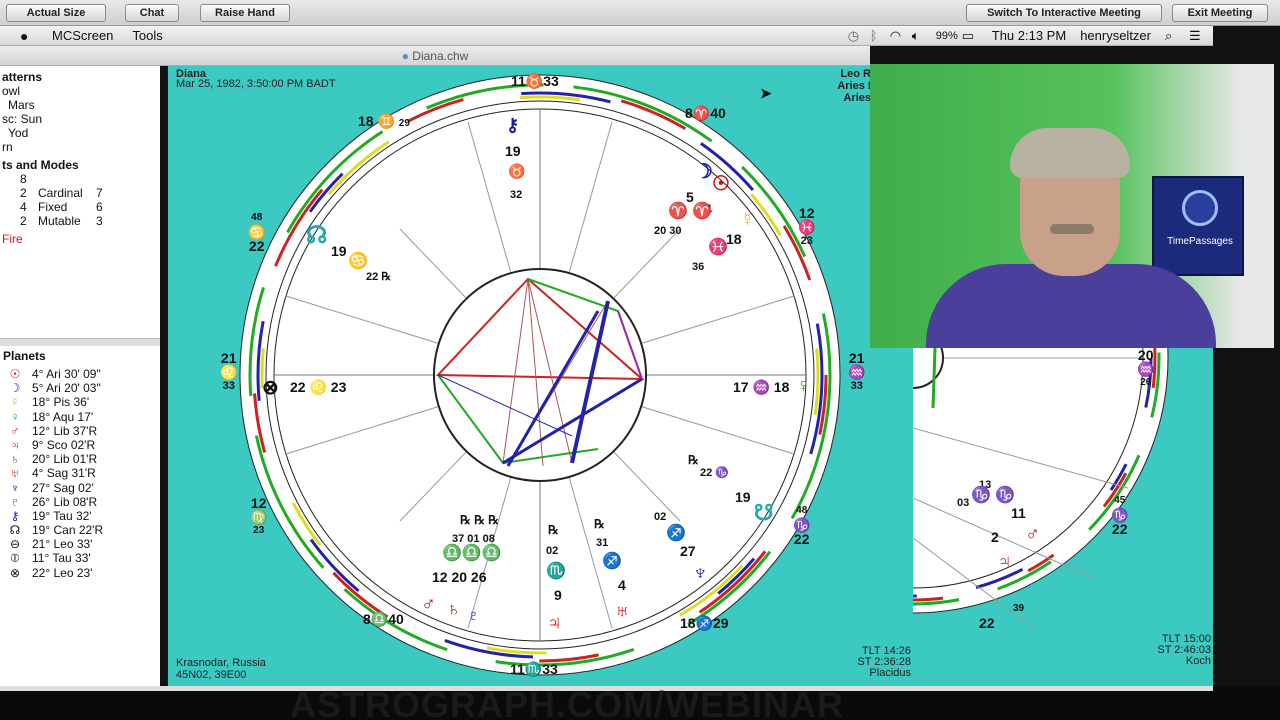 Image resolution: width=1280 pixels, height=720 pixels. Describe the element at coordinates (734, 239) in the screenshot. I see `mercury-degree: 18` at that location.